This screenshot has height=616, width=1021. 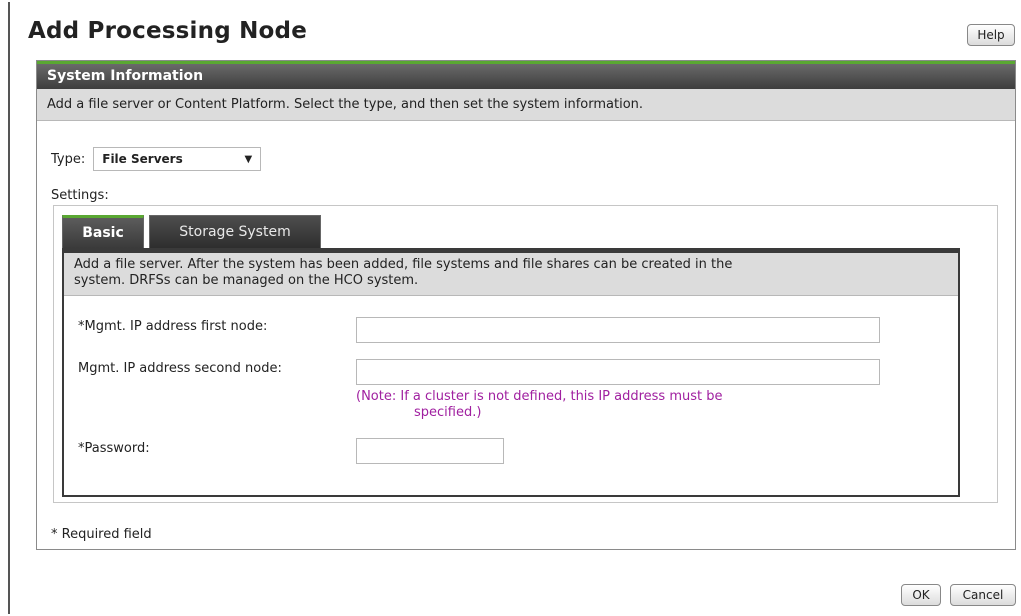 What do you see at coordinates (68, 159) in the screenshot?
I see `type-label: Type:` at bounding box center [68, 159].